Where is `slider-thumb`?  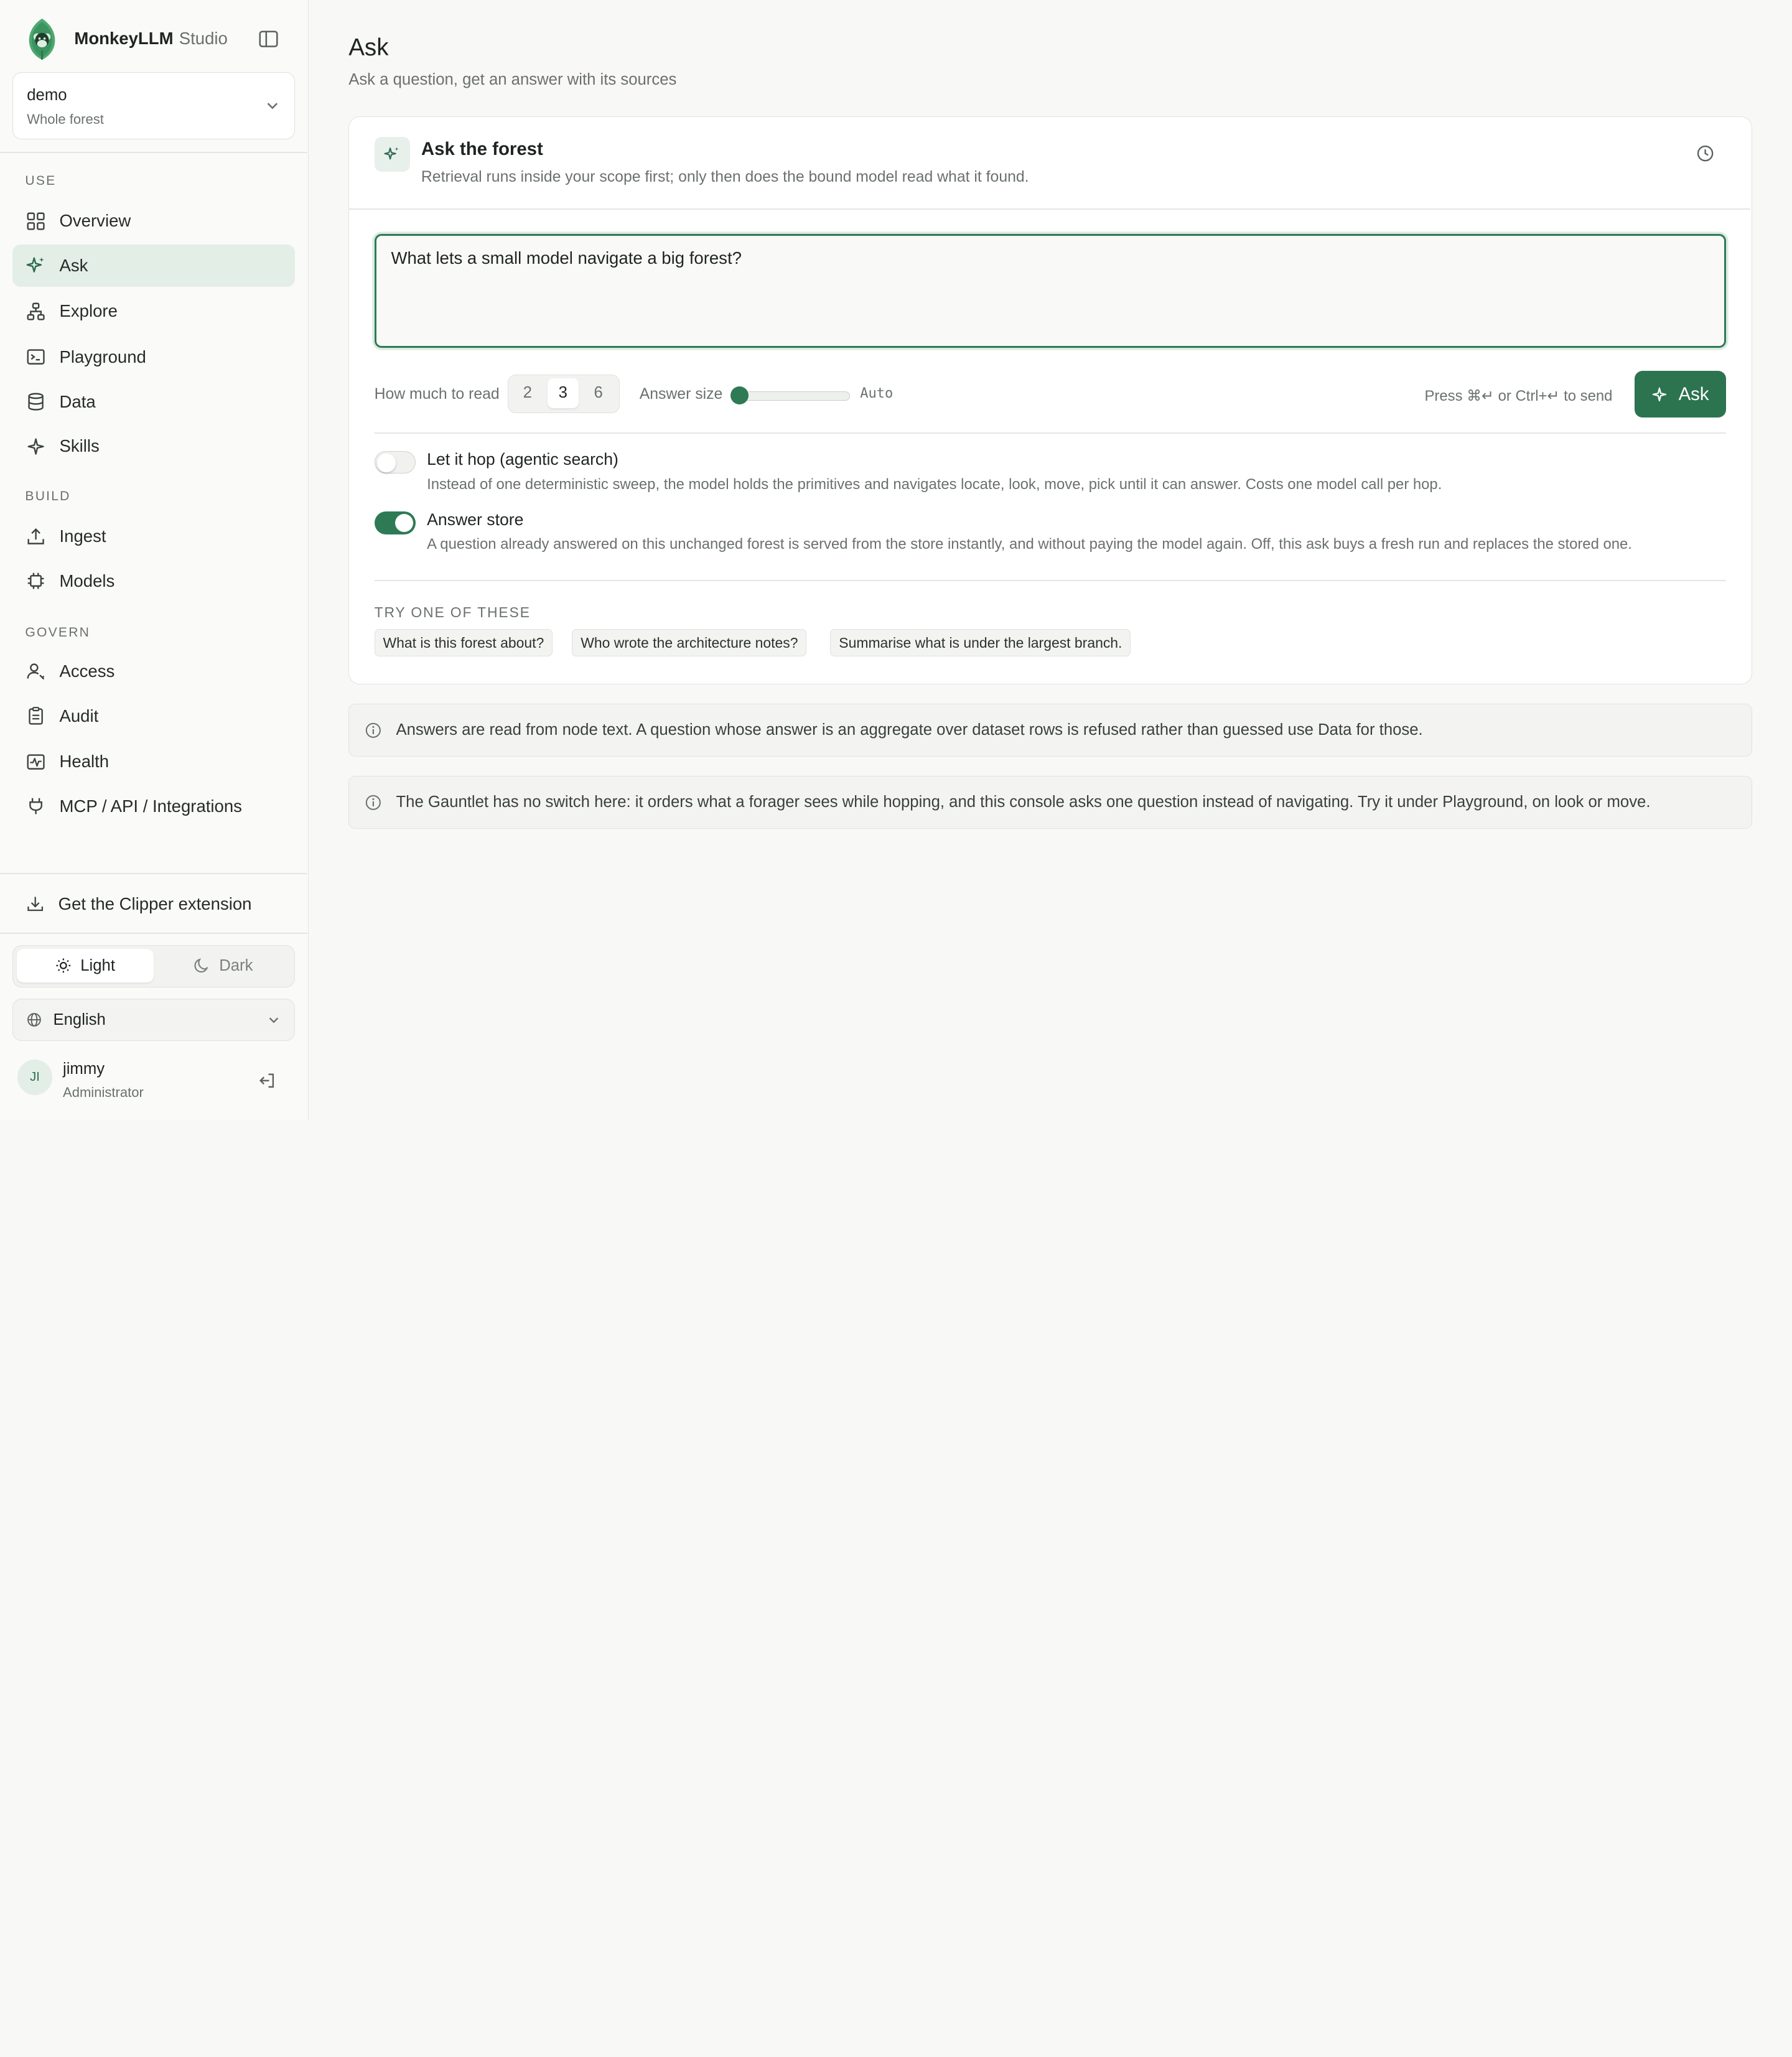
slider-thumb is located at coordinates (739, 395).